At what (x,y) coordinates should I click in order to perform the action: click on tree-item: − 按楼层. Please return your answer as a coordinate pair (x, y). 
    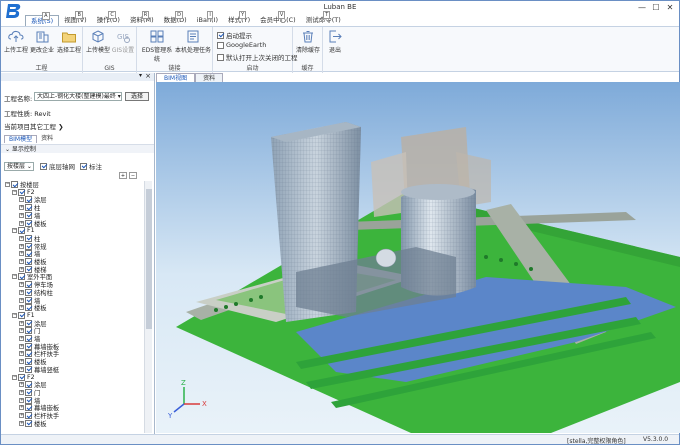
    Looking at the image, I should click on (22, 185).